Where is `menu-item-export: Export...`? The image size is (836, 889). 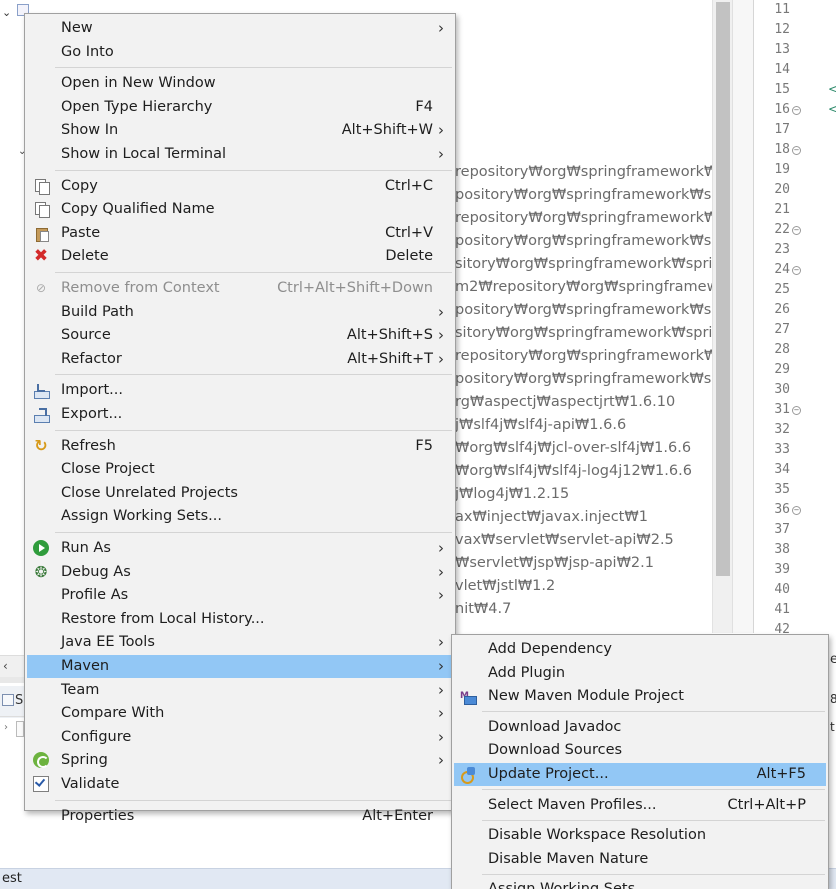 menu-item-export: Export... is located at coordinates (240, 414).